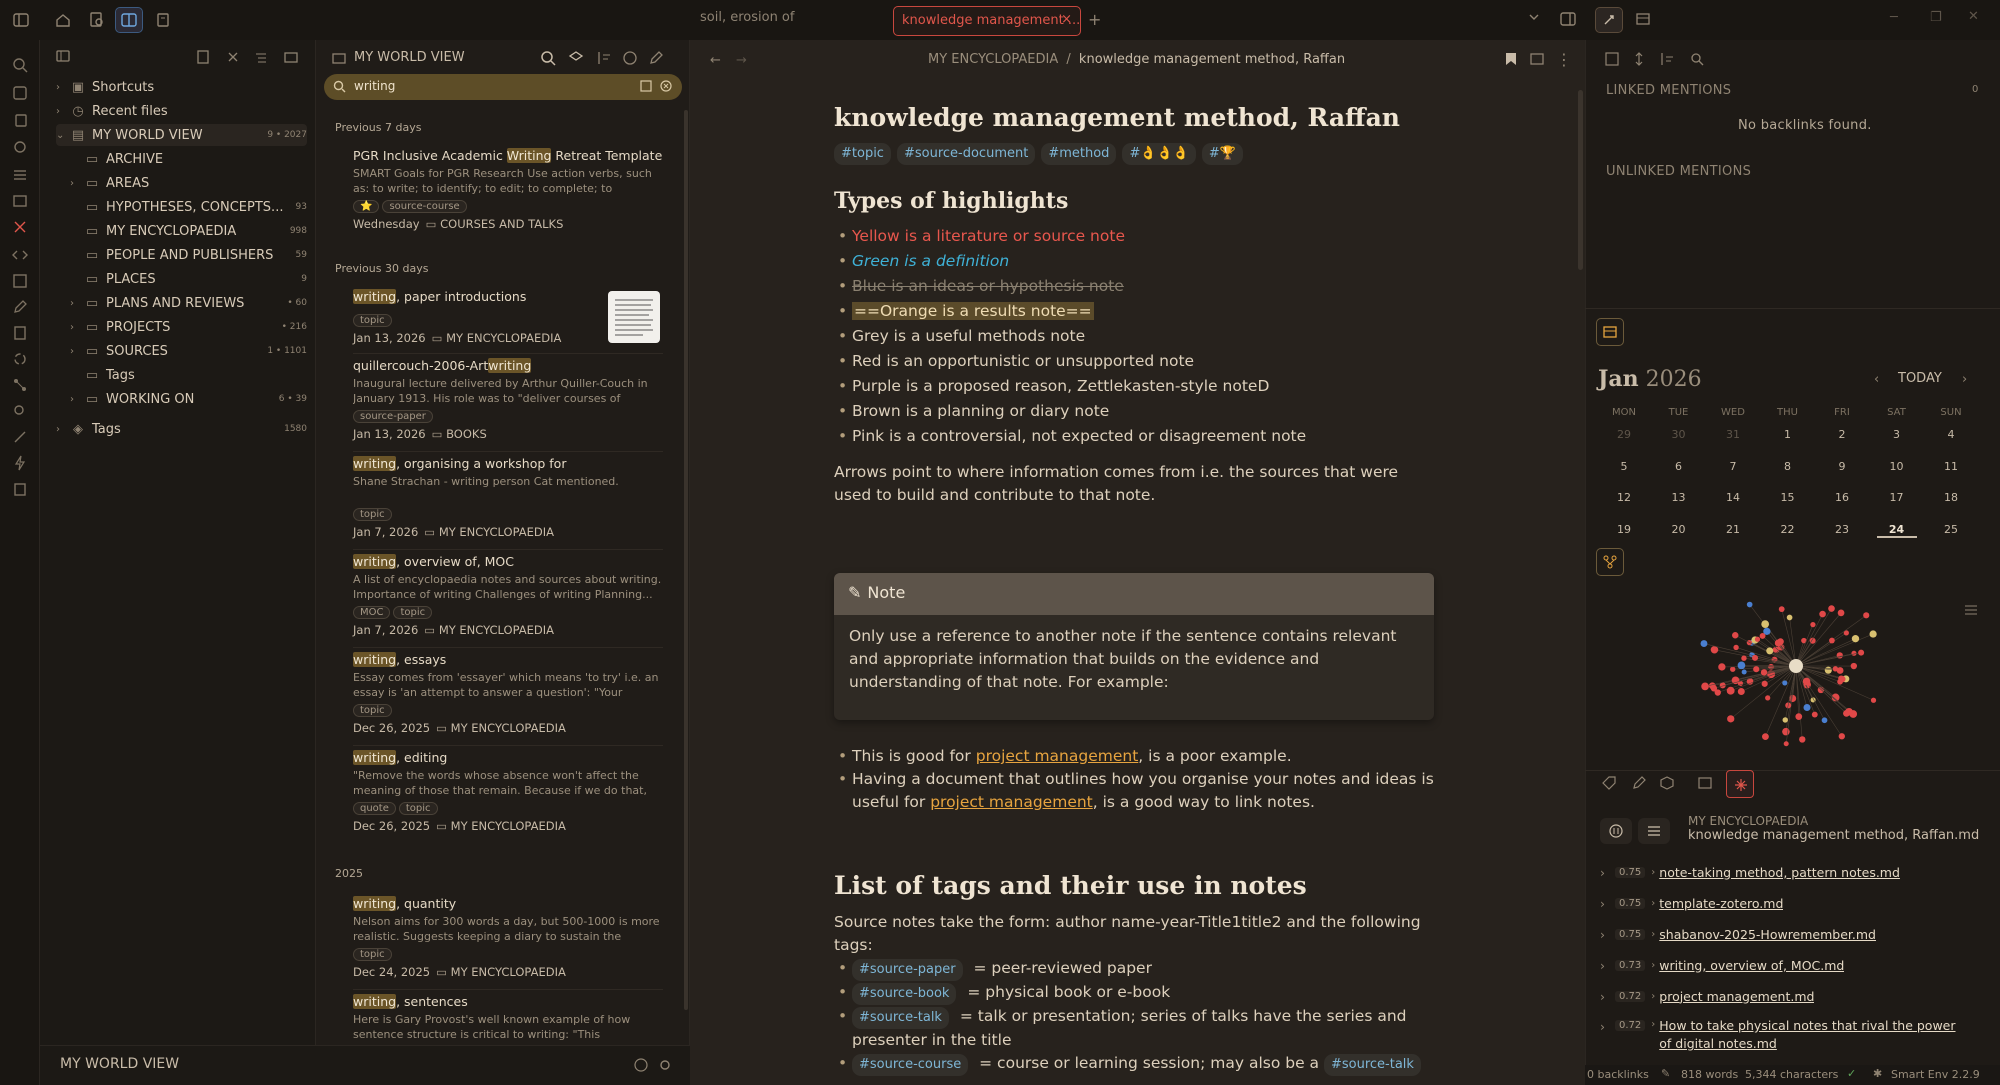 The height and width of the screenshot is (1085, 2000). I want to click on new-folder-icon, so click(291, 57).